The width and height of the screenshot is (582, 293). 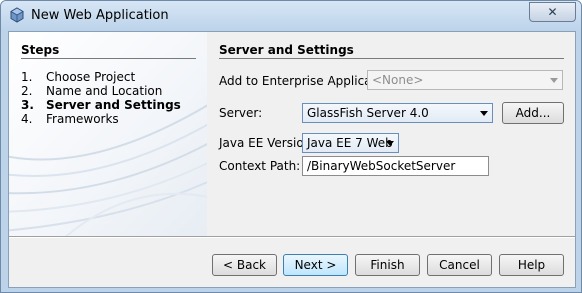 I want to click on cancel-button: Cancel, so click(x=459, y=265).